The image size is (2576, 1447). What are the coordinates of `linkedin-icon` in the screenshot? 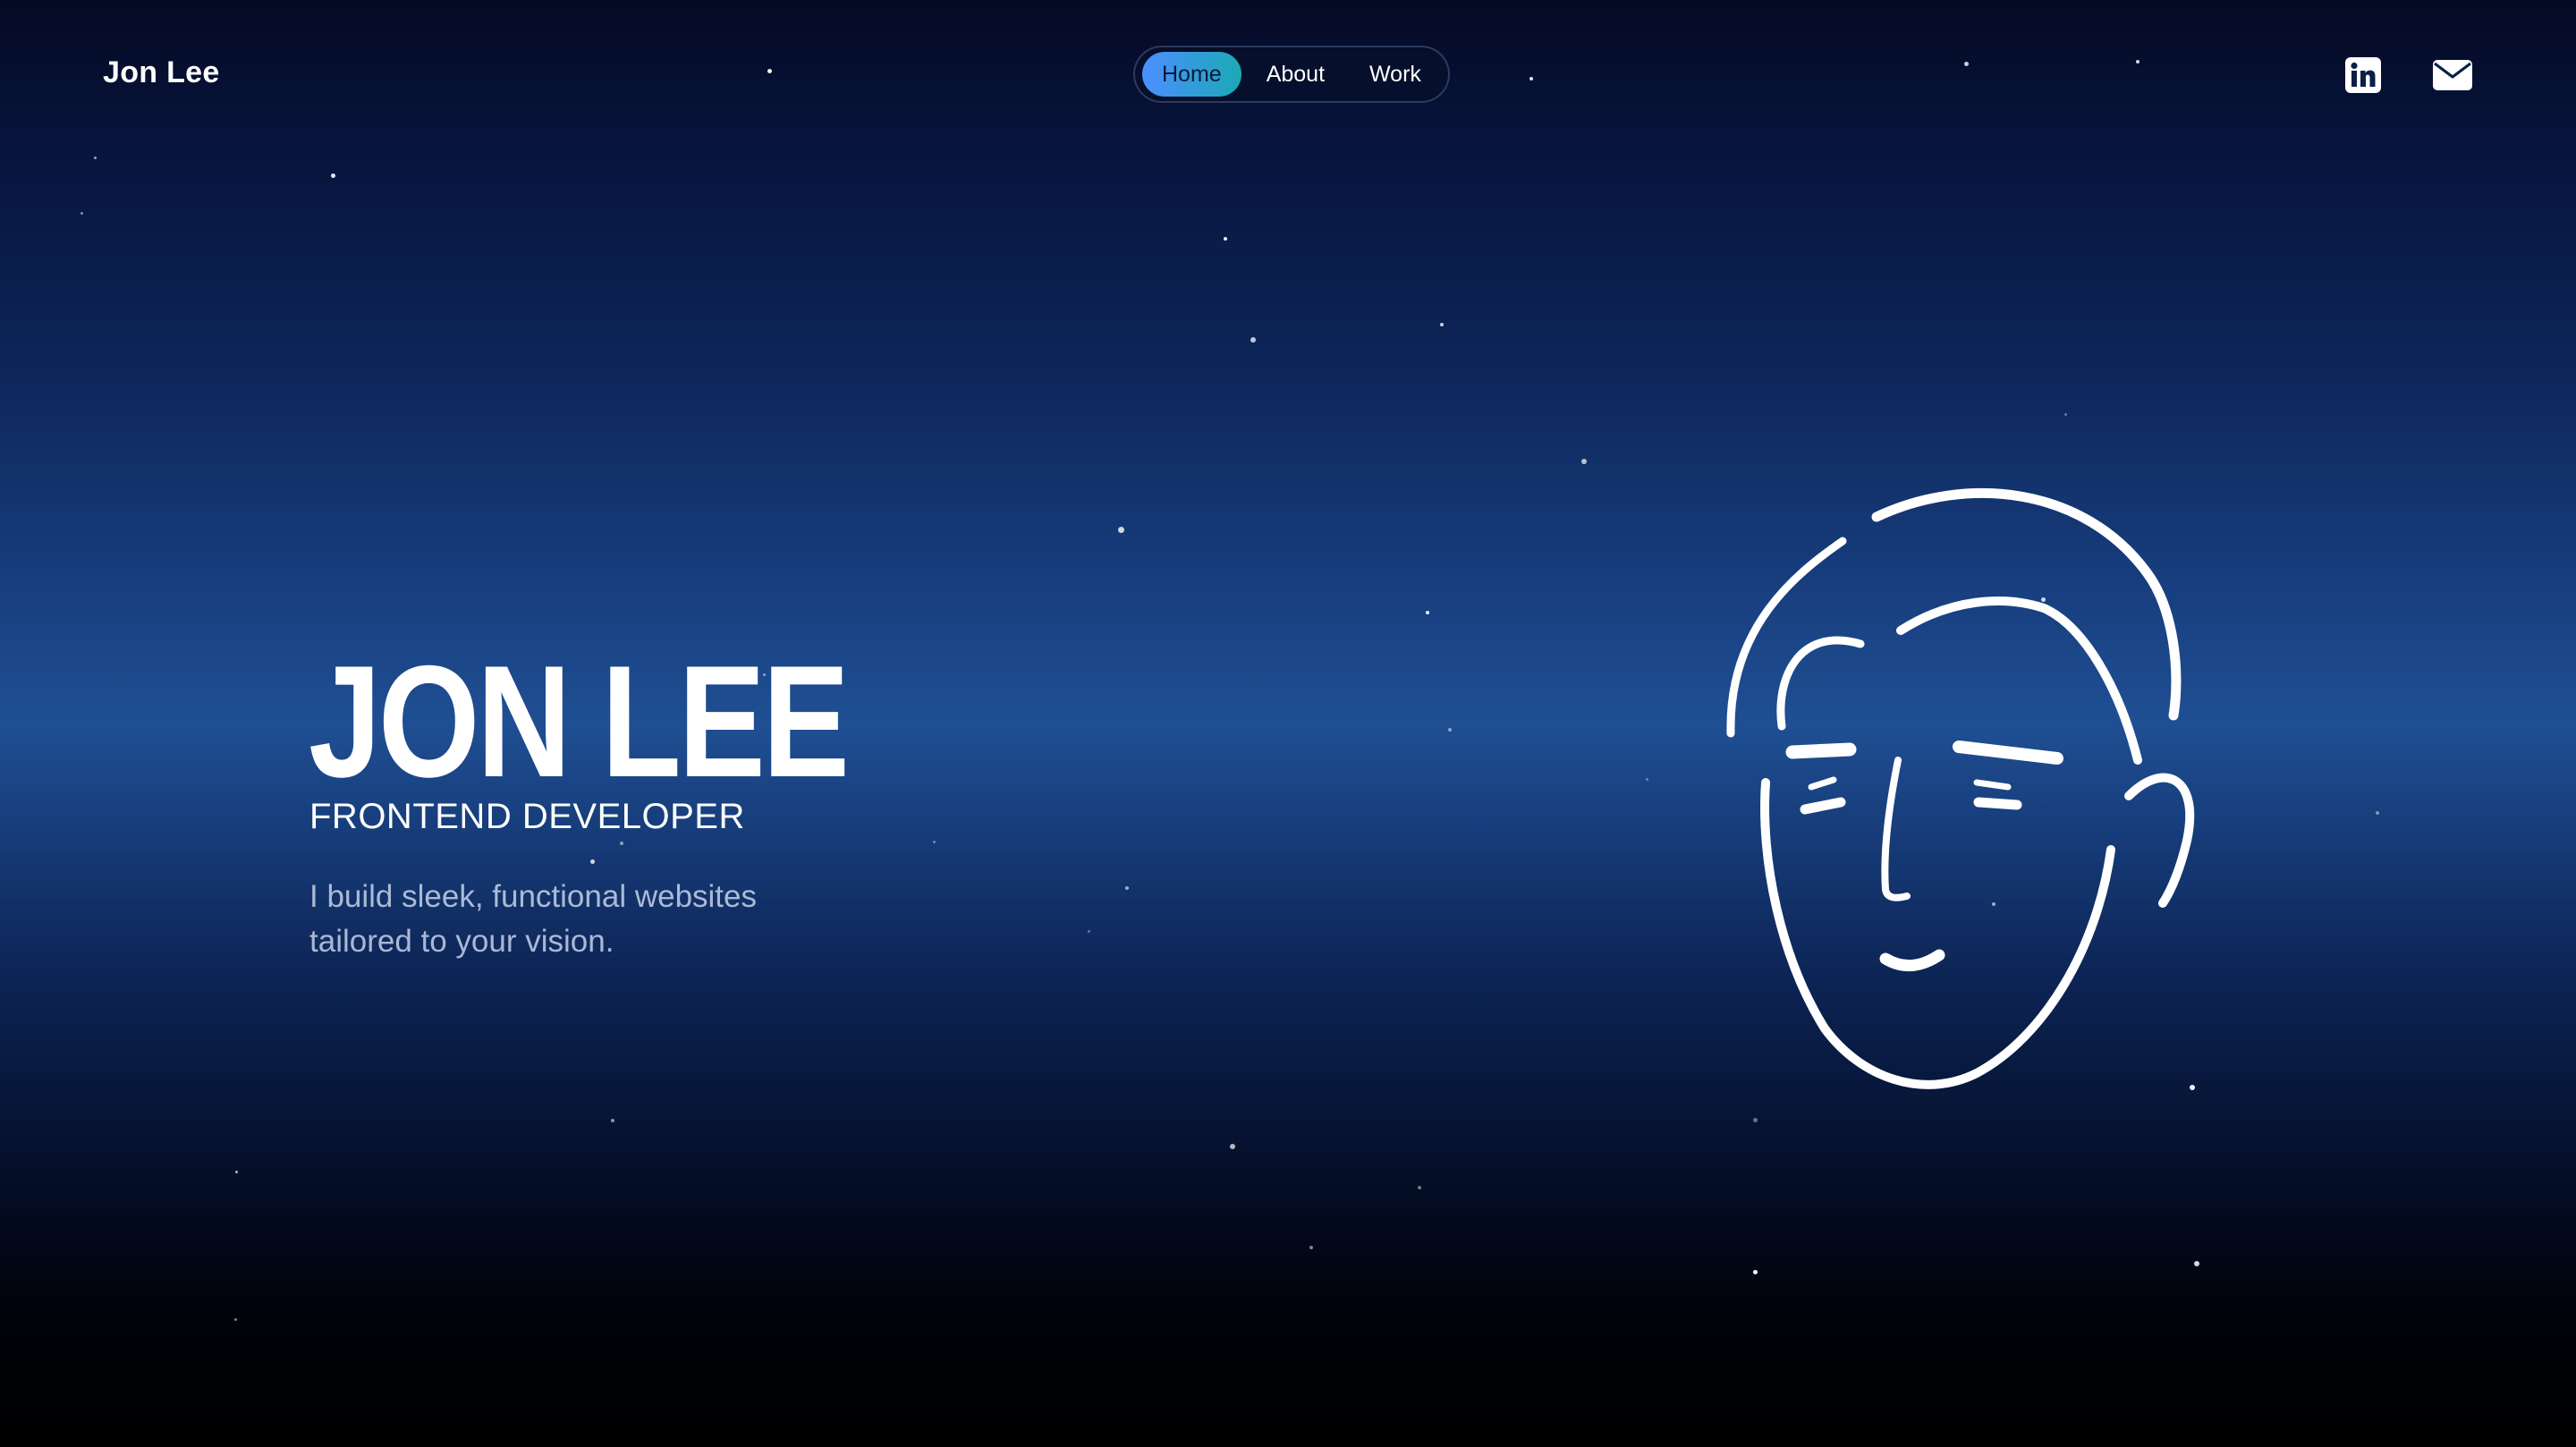 It's located at (2363, 75).